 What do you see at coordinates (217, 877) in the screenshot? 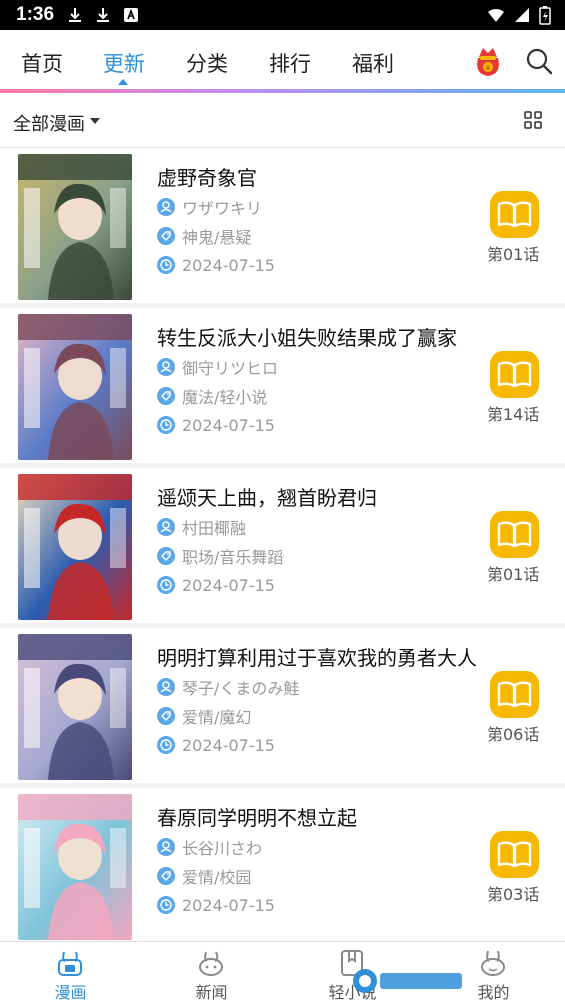
I see `comic-tags: 爱情/校园` at bounding box center [217, 877].